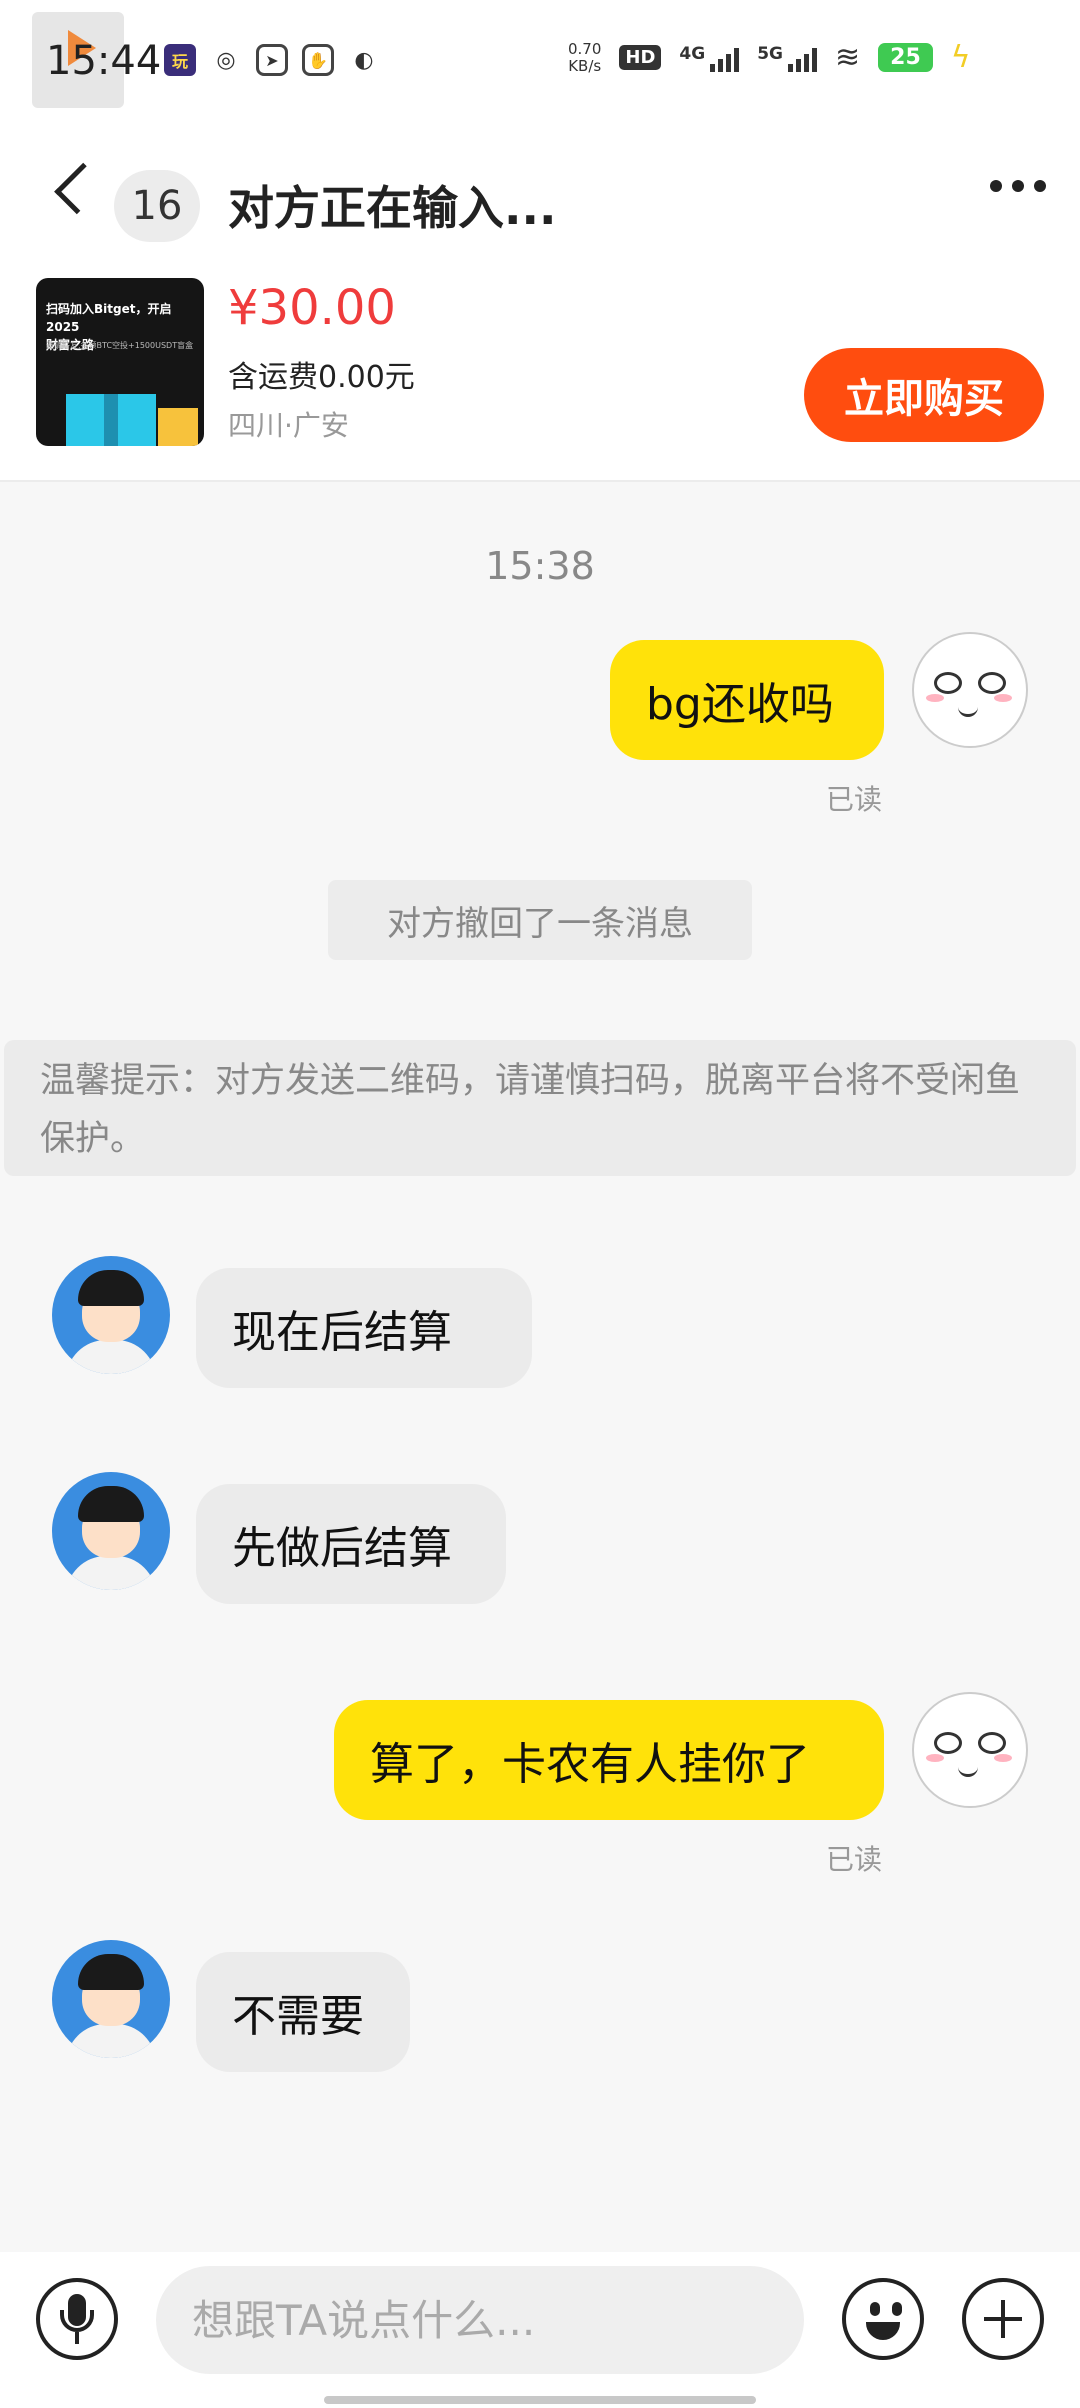  Describe the element at coordinates (1003, 2319) in the screenshot. I see `more-actions-button` at that location.